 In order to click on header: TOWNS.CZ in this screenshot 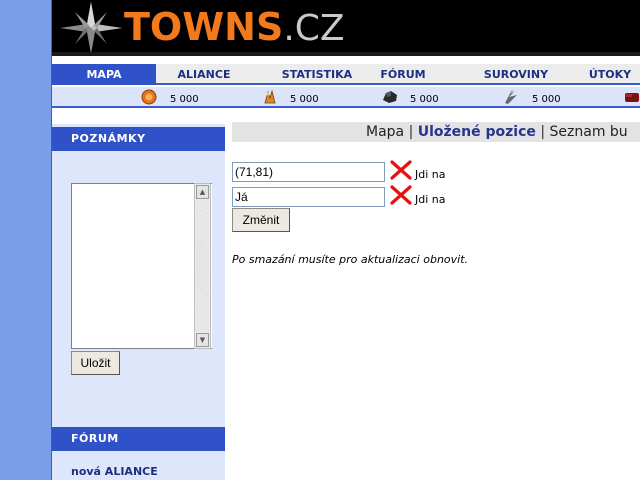, I will do `click(346, 28)`.